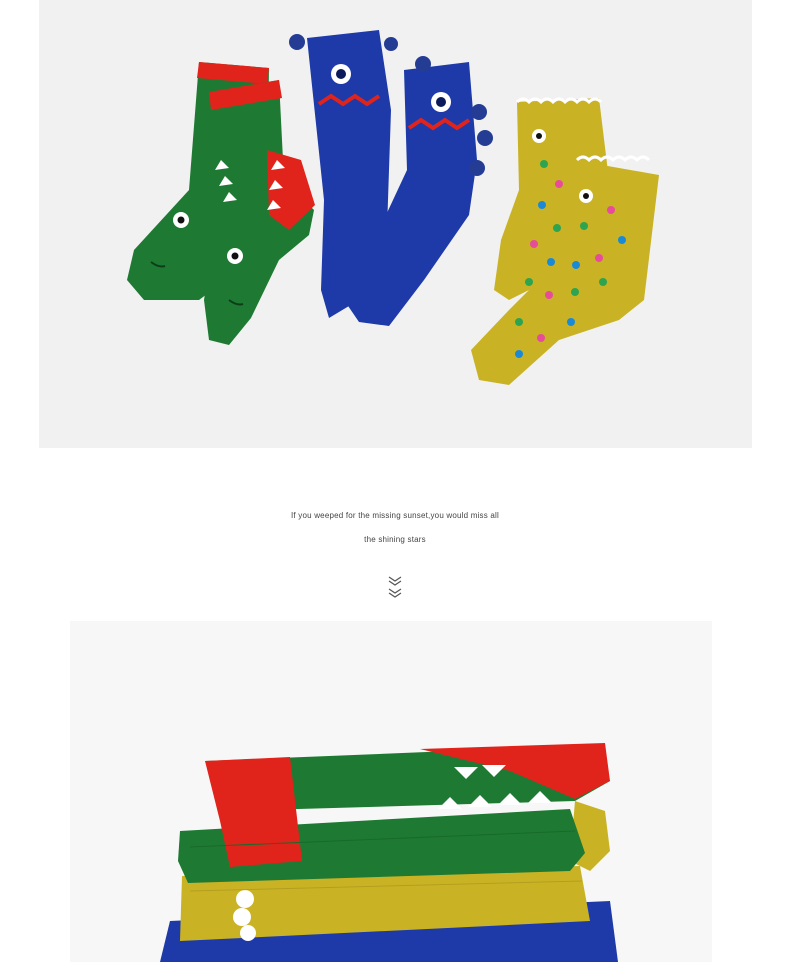  Describe the element at coordinates (395, 539) in the screenshot. I see `tagline-line-2: the shining stars` at that location.